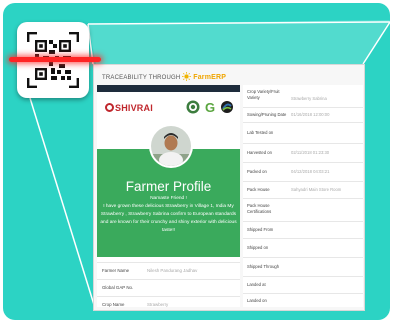  Describe the element at coordinates (309, 98) in the screenshot. I see `row-value: Strawberry Sabrina` at that location.